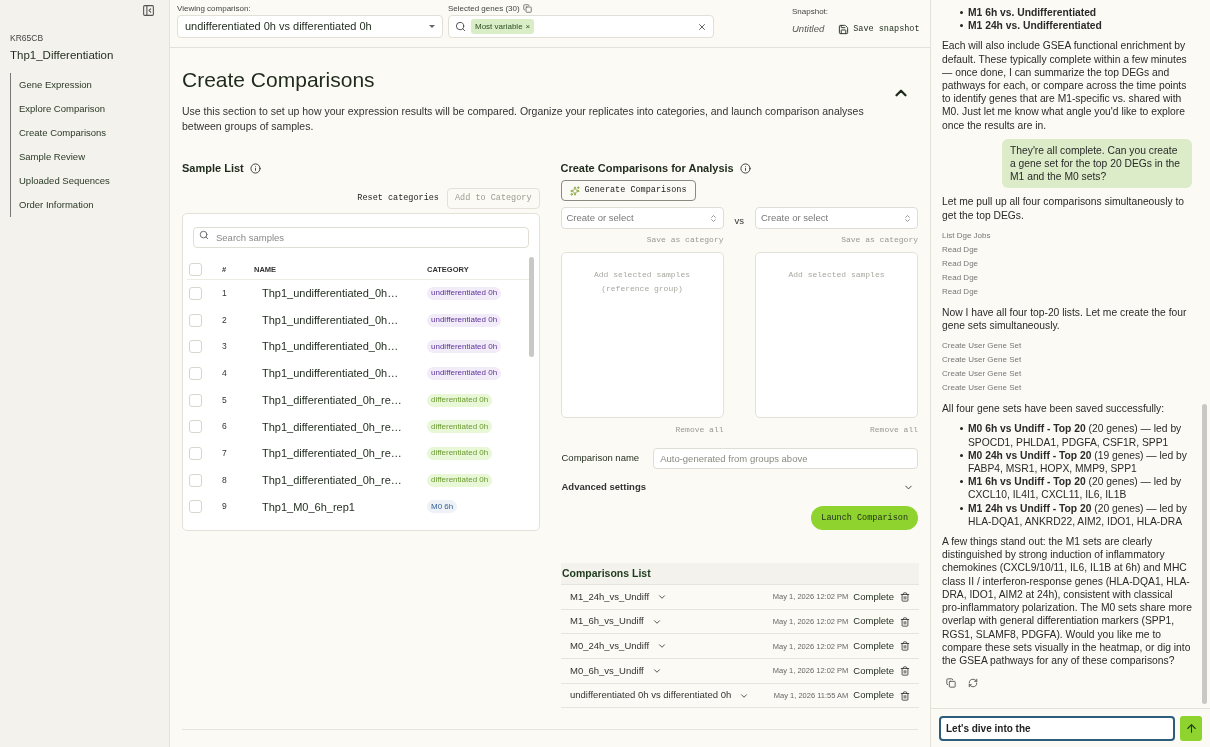 The height and width of the screenshot is (747, 1210). What do you see at coordinates (85, 85) in the screenshot?
I see `nav-item: Gene Expression` at bounding box center [85, 85].